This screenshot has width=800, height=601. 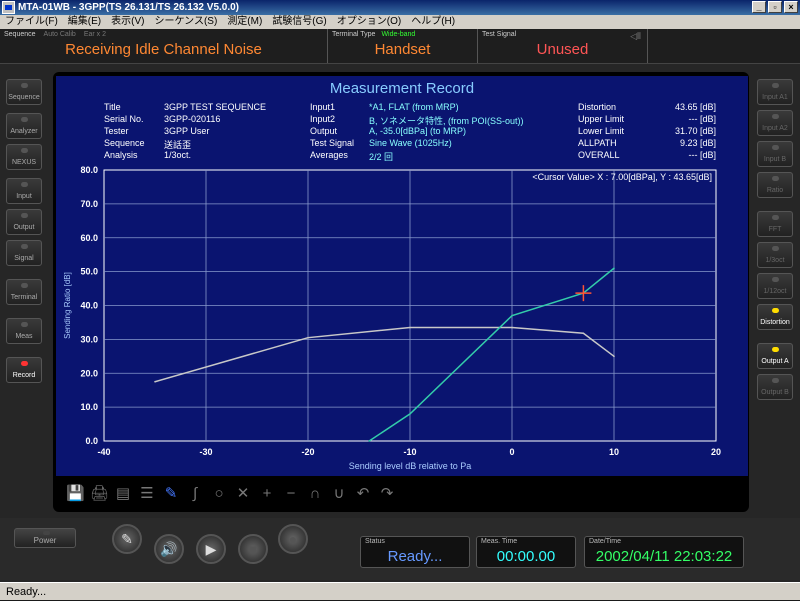 I want to click on minus-icon: −, so click(x=291, y=494).